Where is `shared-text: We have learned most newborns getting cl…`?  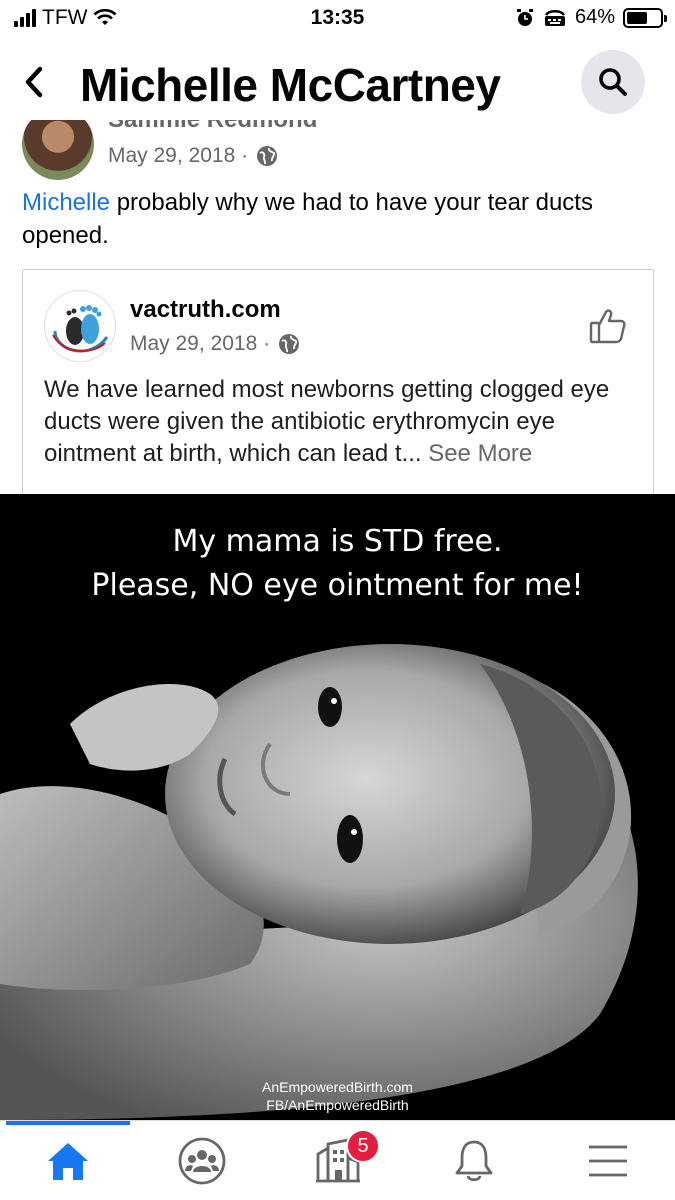
shared-text: We have learned most newborns getting cl… is located at coordinates (344, 422).